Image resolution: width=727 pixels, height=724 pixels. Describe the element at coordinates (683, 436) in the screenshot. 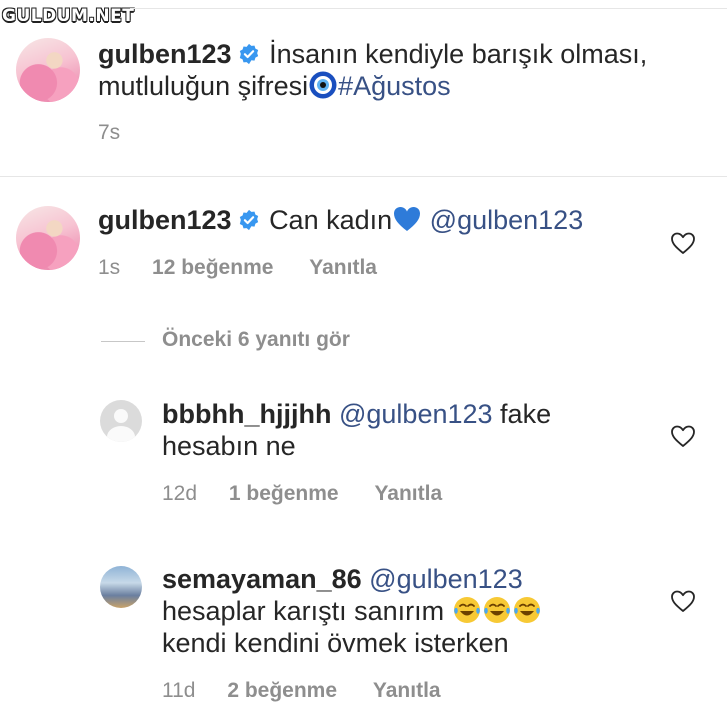

I see `reply1-like-icon` at that location.